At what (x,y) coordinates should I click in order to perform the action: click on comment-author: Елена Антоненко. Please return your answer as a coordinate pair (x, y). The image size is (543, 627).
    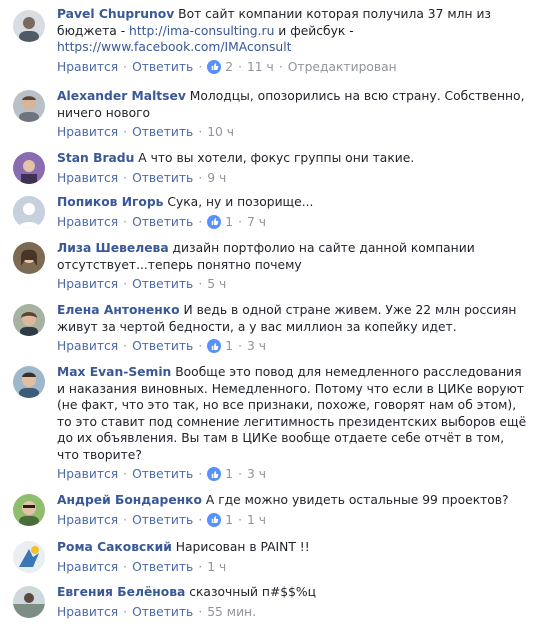
    Looking at the image, I should click on (118, 310).